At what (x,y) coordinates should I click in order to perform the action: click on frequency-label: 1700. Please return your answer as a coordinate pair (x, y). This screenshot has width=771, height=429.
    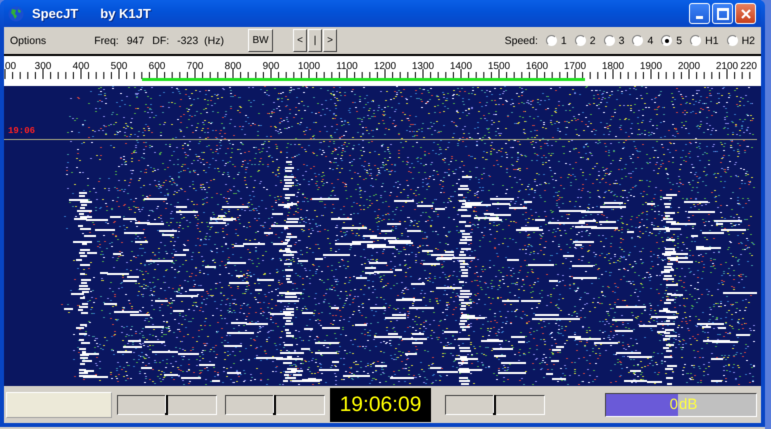
    Looking at the image, I should click on (575, 66).